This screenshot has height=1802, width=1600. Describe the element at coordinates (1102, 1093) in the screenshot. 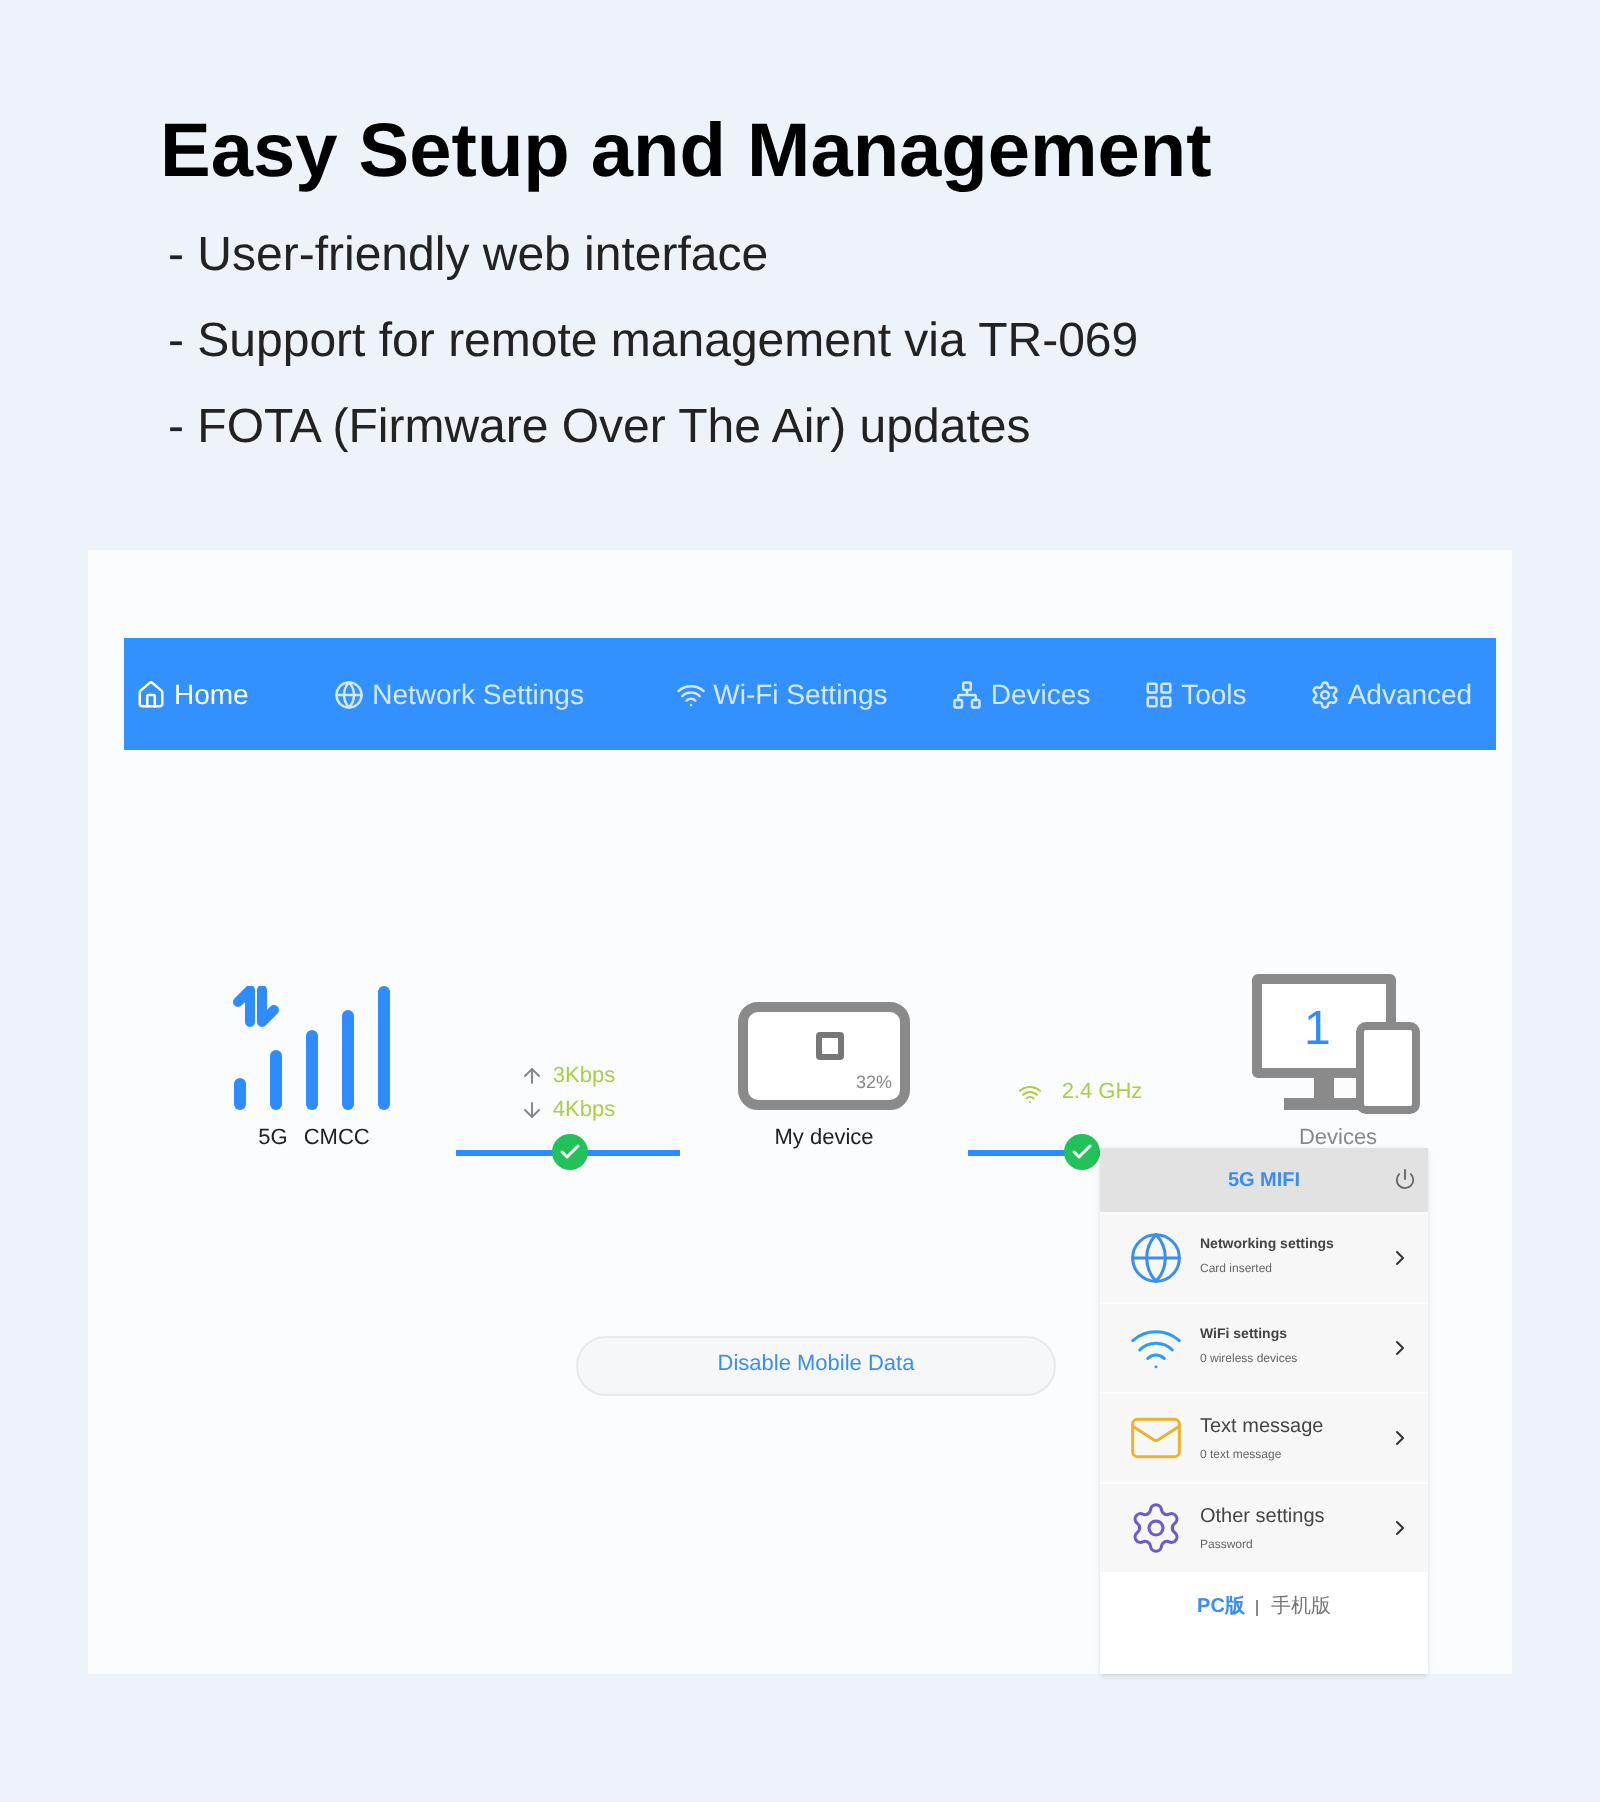

I see `frequency-label: 2.4 GHz` at that location.